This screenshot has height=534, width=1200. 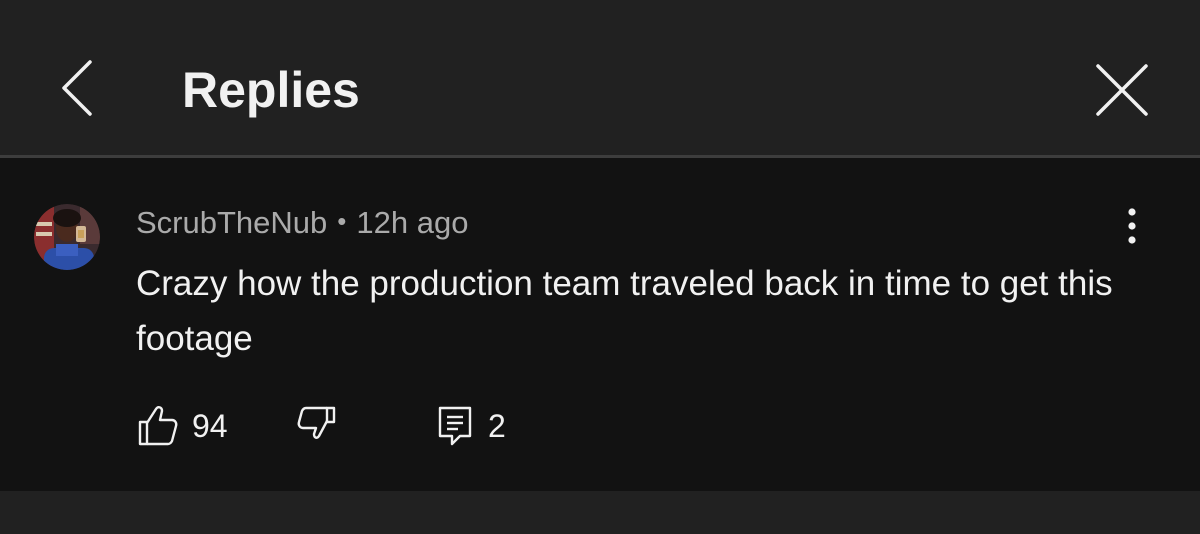 What do you see at coordinates (600, 512) in the screenshot?
I see `footer-area` at bounding box center [600, 512].